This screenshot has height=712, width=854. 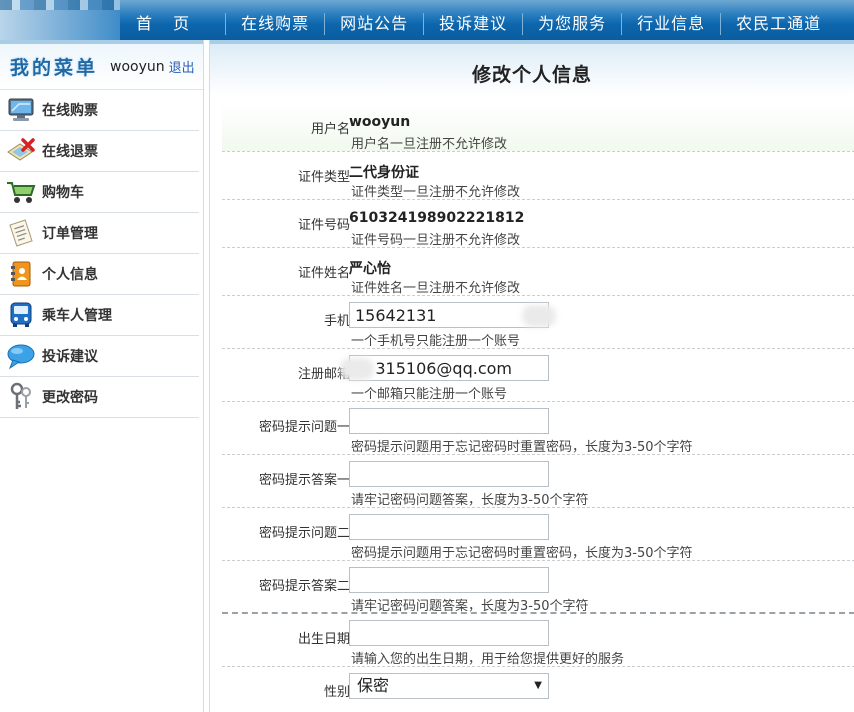 I want to click on page-title: 修改个人信息, so click(x=531, y=75).